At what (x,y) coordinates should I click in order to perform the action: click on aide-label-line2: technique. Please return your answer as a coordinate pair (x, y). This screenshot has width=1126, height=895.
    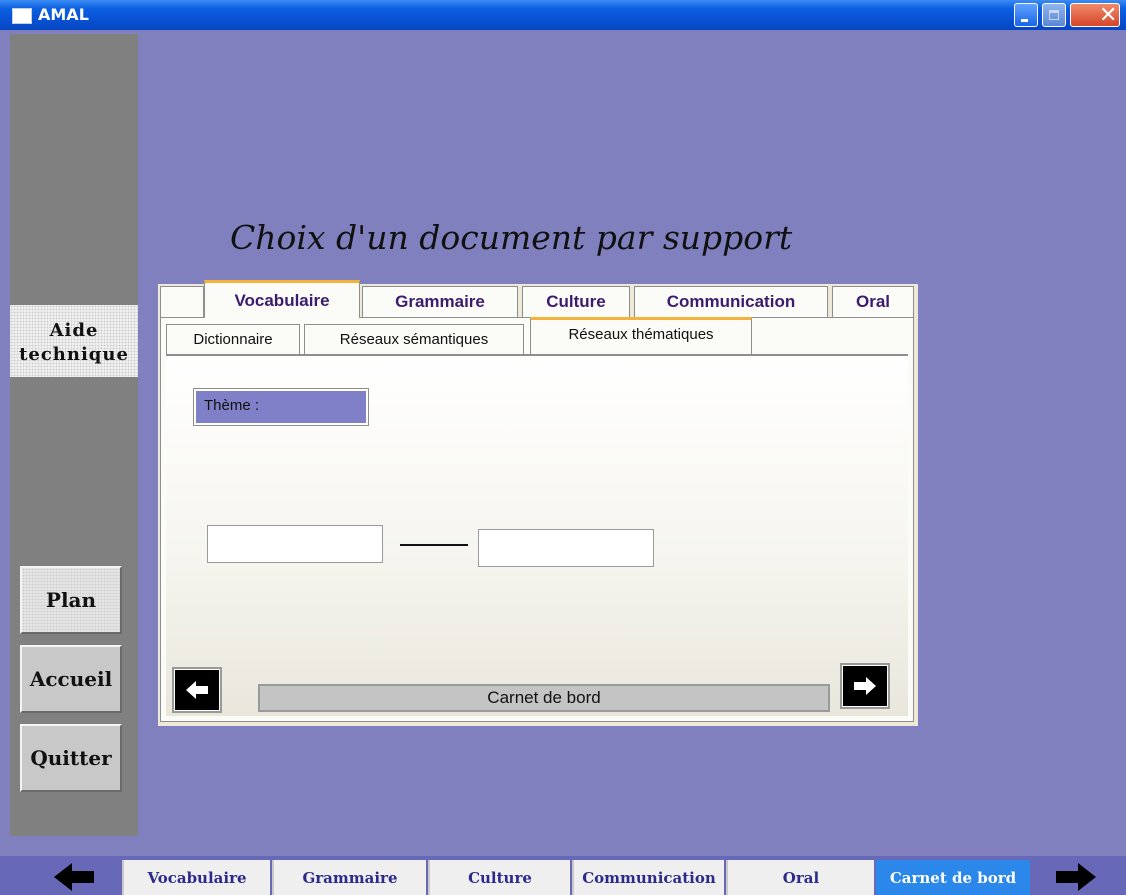
    Looking at the image, I should click on (74, 354).